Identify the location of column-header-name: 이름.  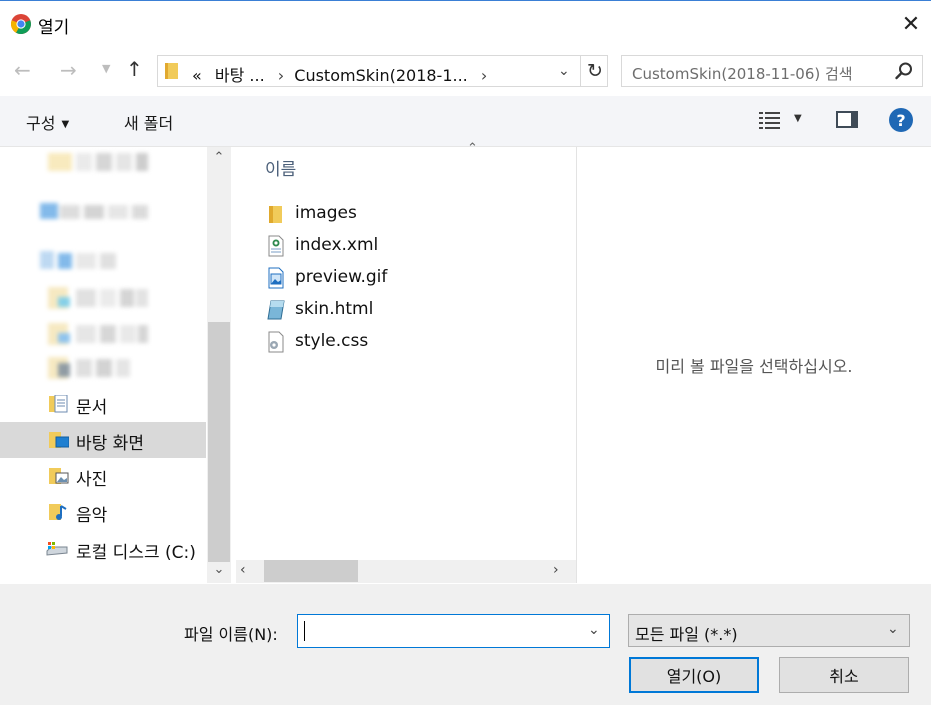
(280, 167).